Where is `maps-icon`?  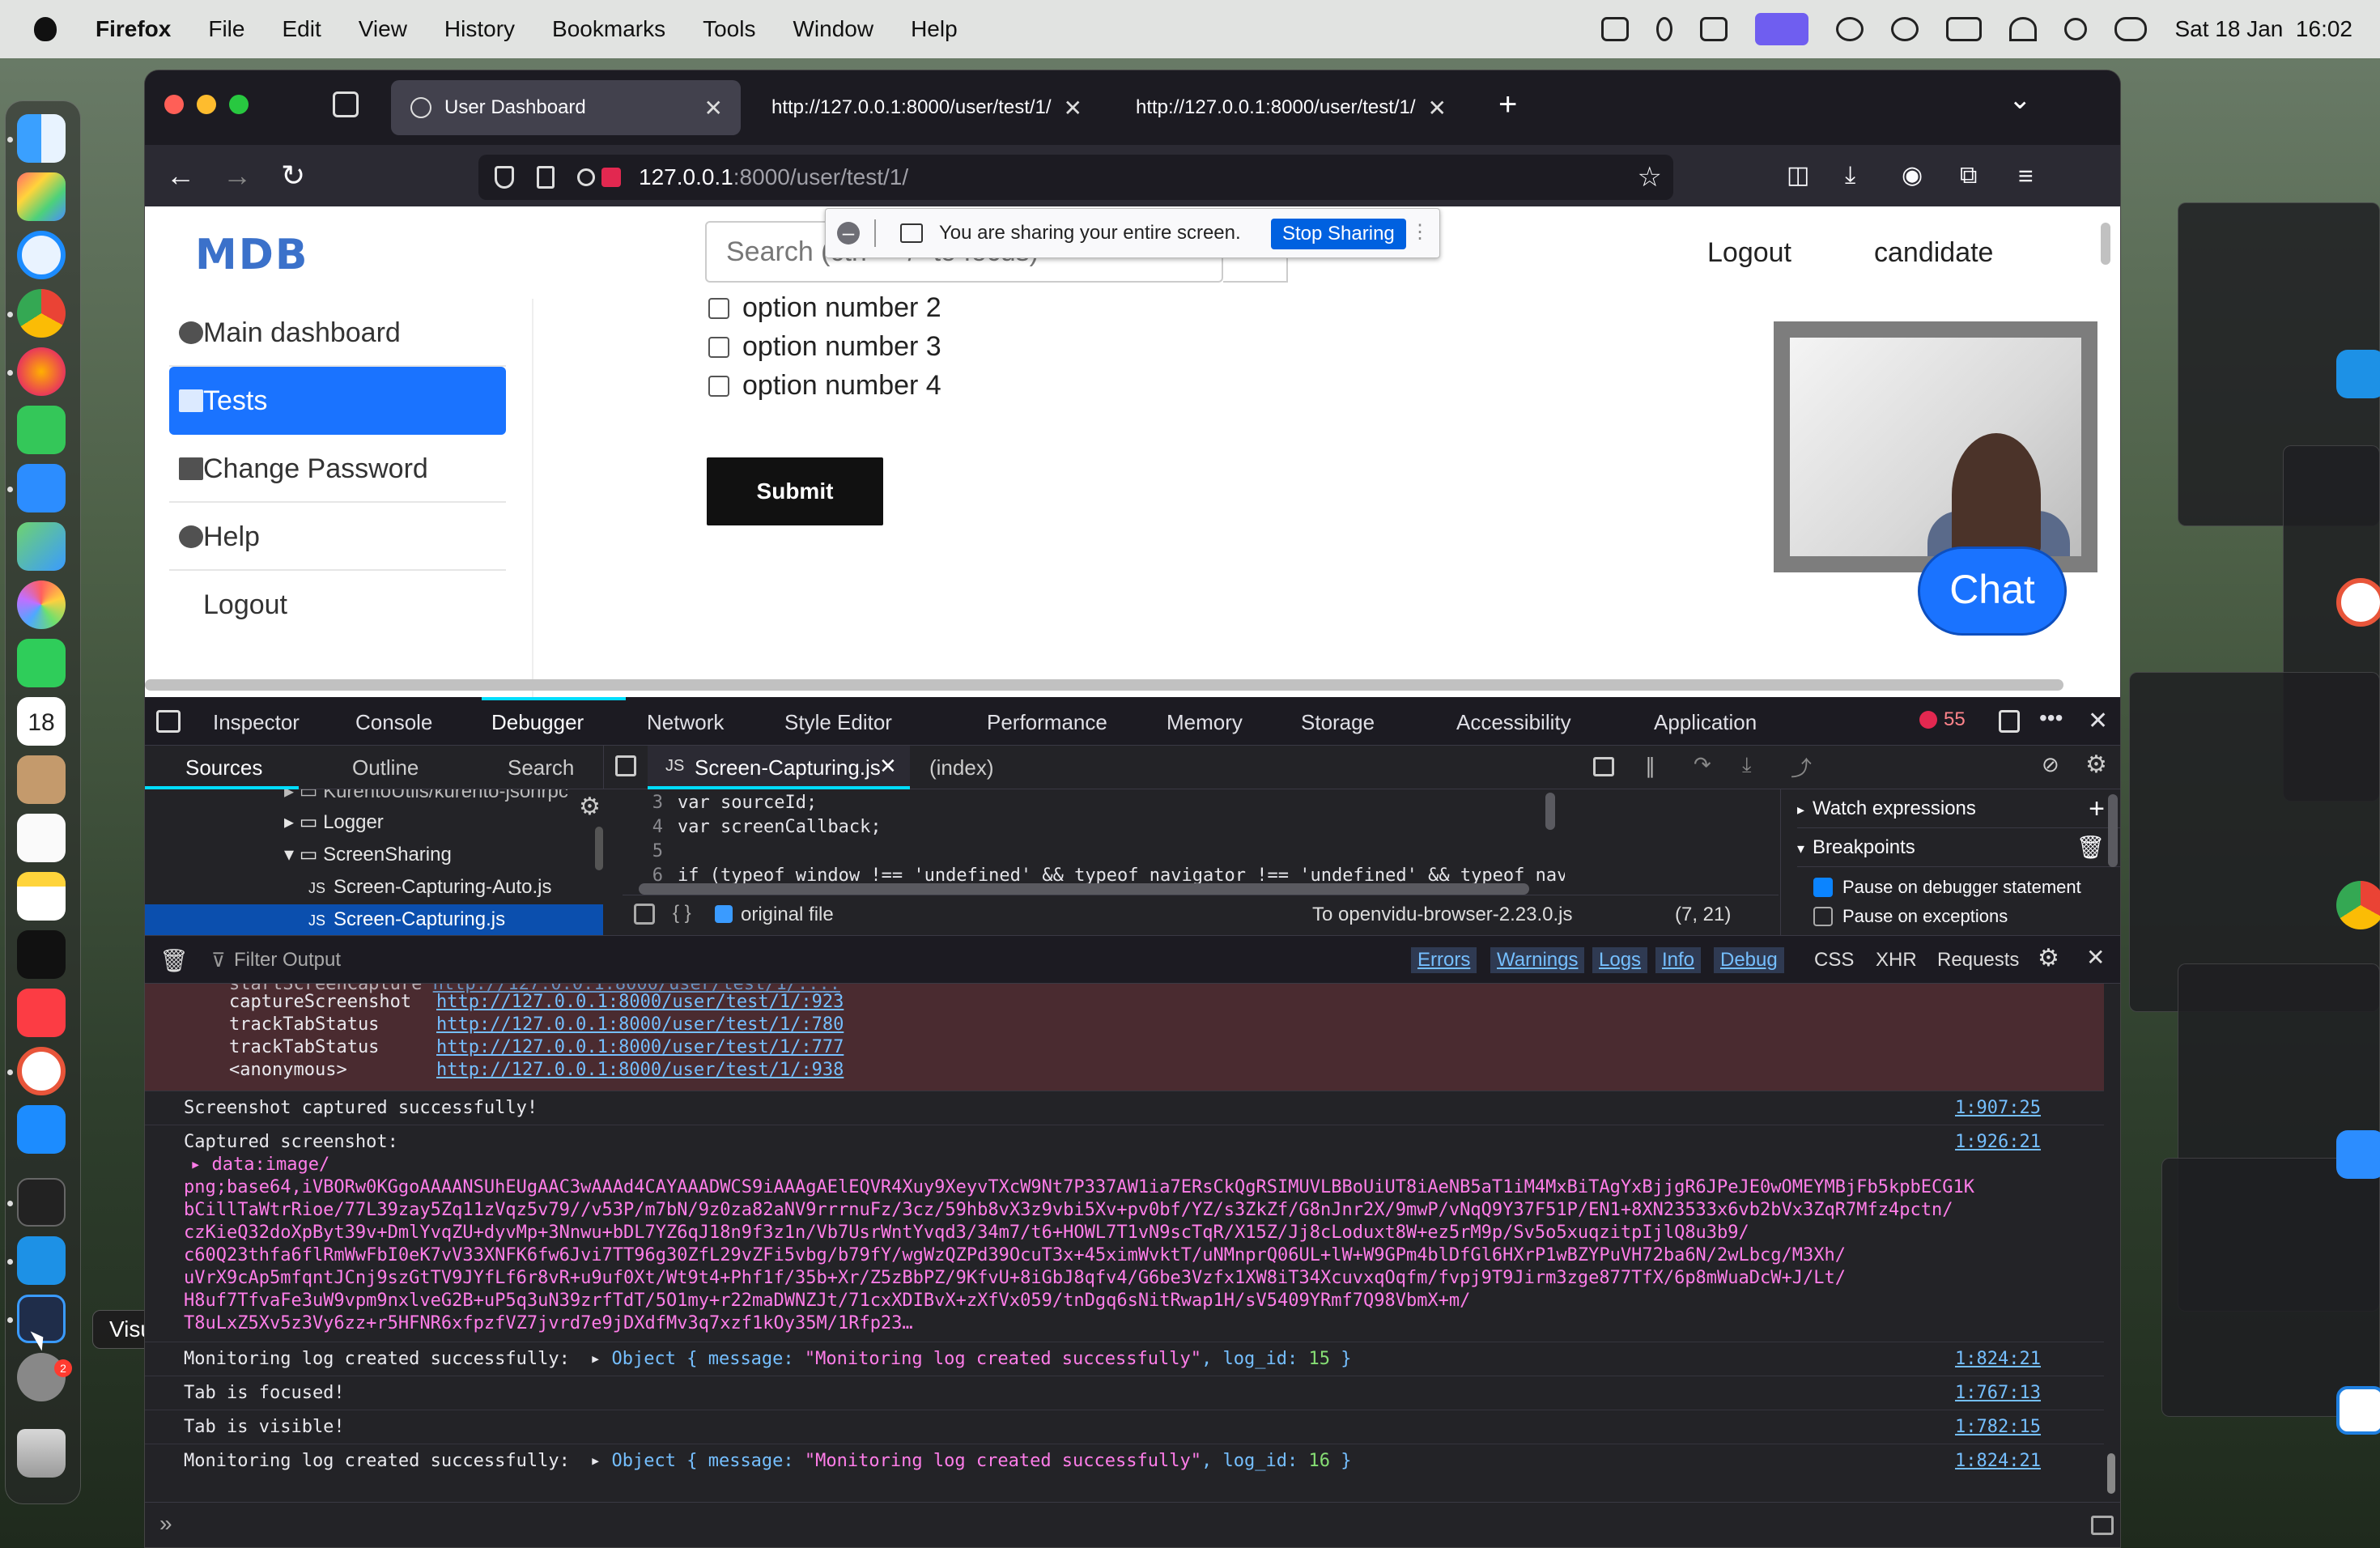 maps-icon is located at coordinates (41, 546).